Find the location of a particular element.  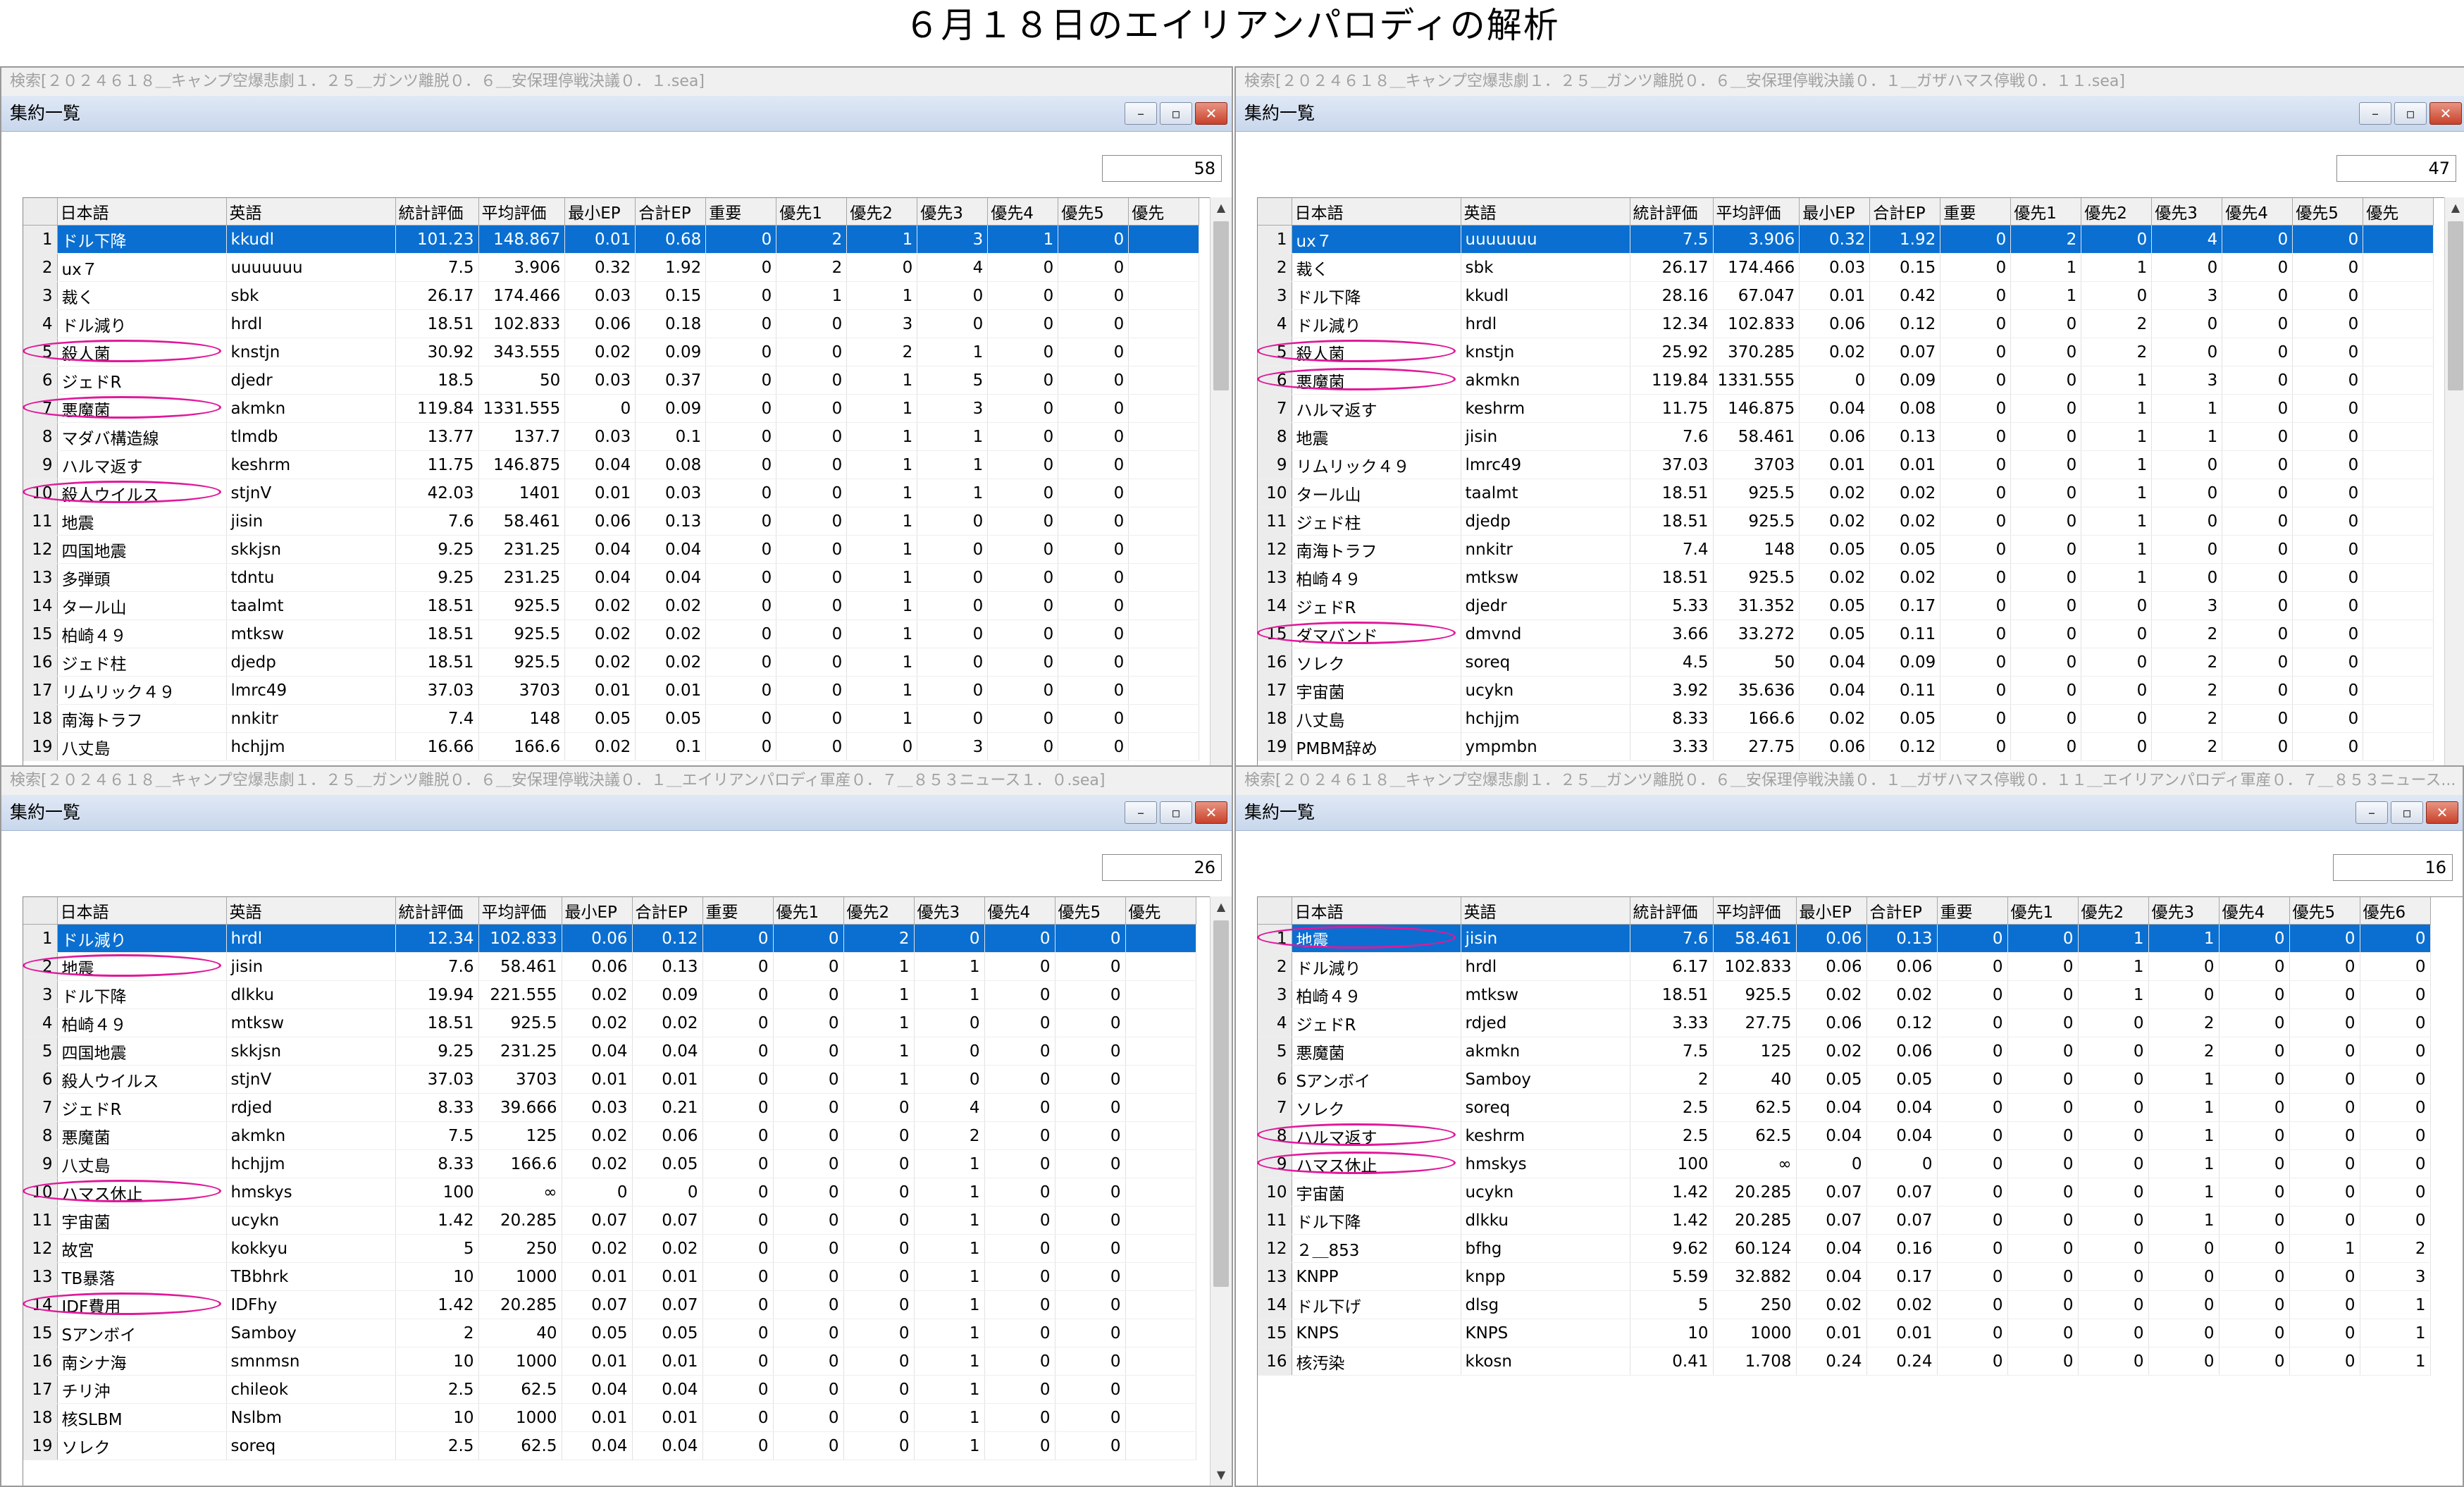

table-row: 9 リムリック４９ lmrc49 37.03 3703 0.01 0.01 0 0 1 0 0 0 is located at coordinates (1846, 464).